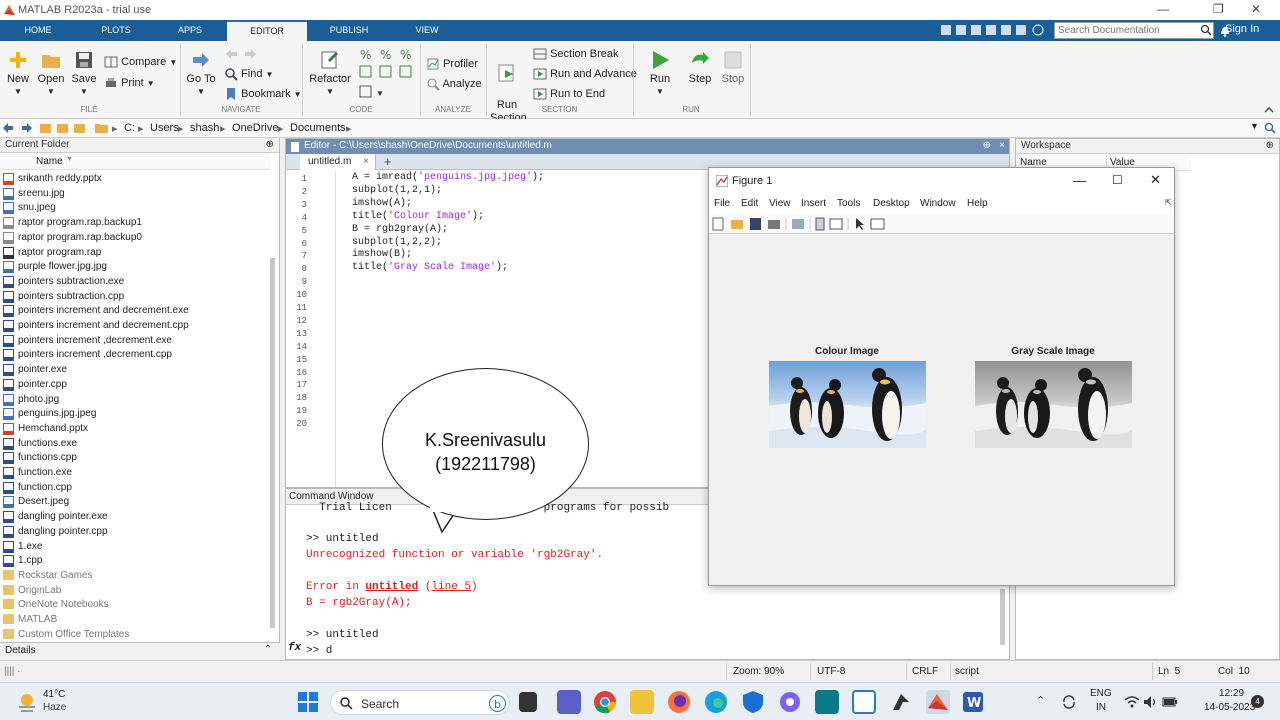 The image size is (1280, 720). What do you see at coordinates (72, 238) in the screenshot?
I see `file-list-item: raptor program.rap.backup0` at bounding box center [72, 238].